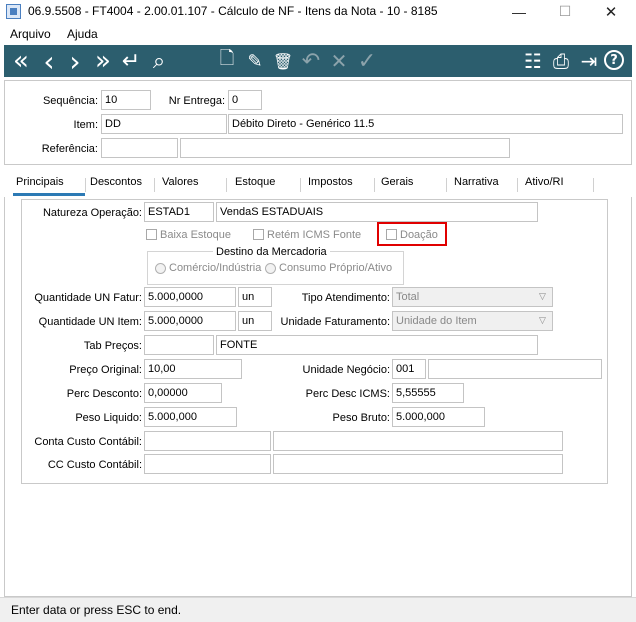  I want to click on preco-original-label: Preço Original:, so click(105, 370).